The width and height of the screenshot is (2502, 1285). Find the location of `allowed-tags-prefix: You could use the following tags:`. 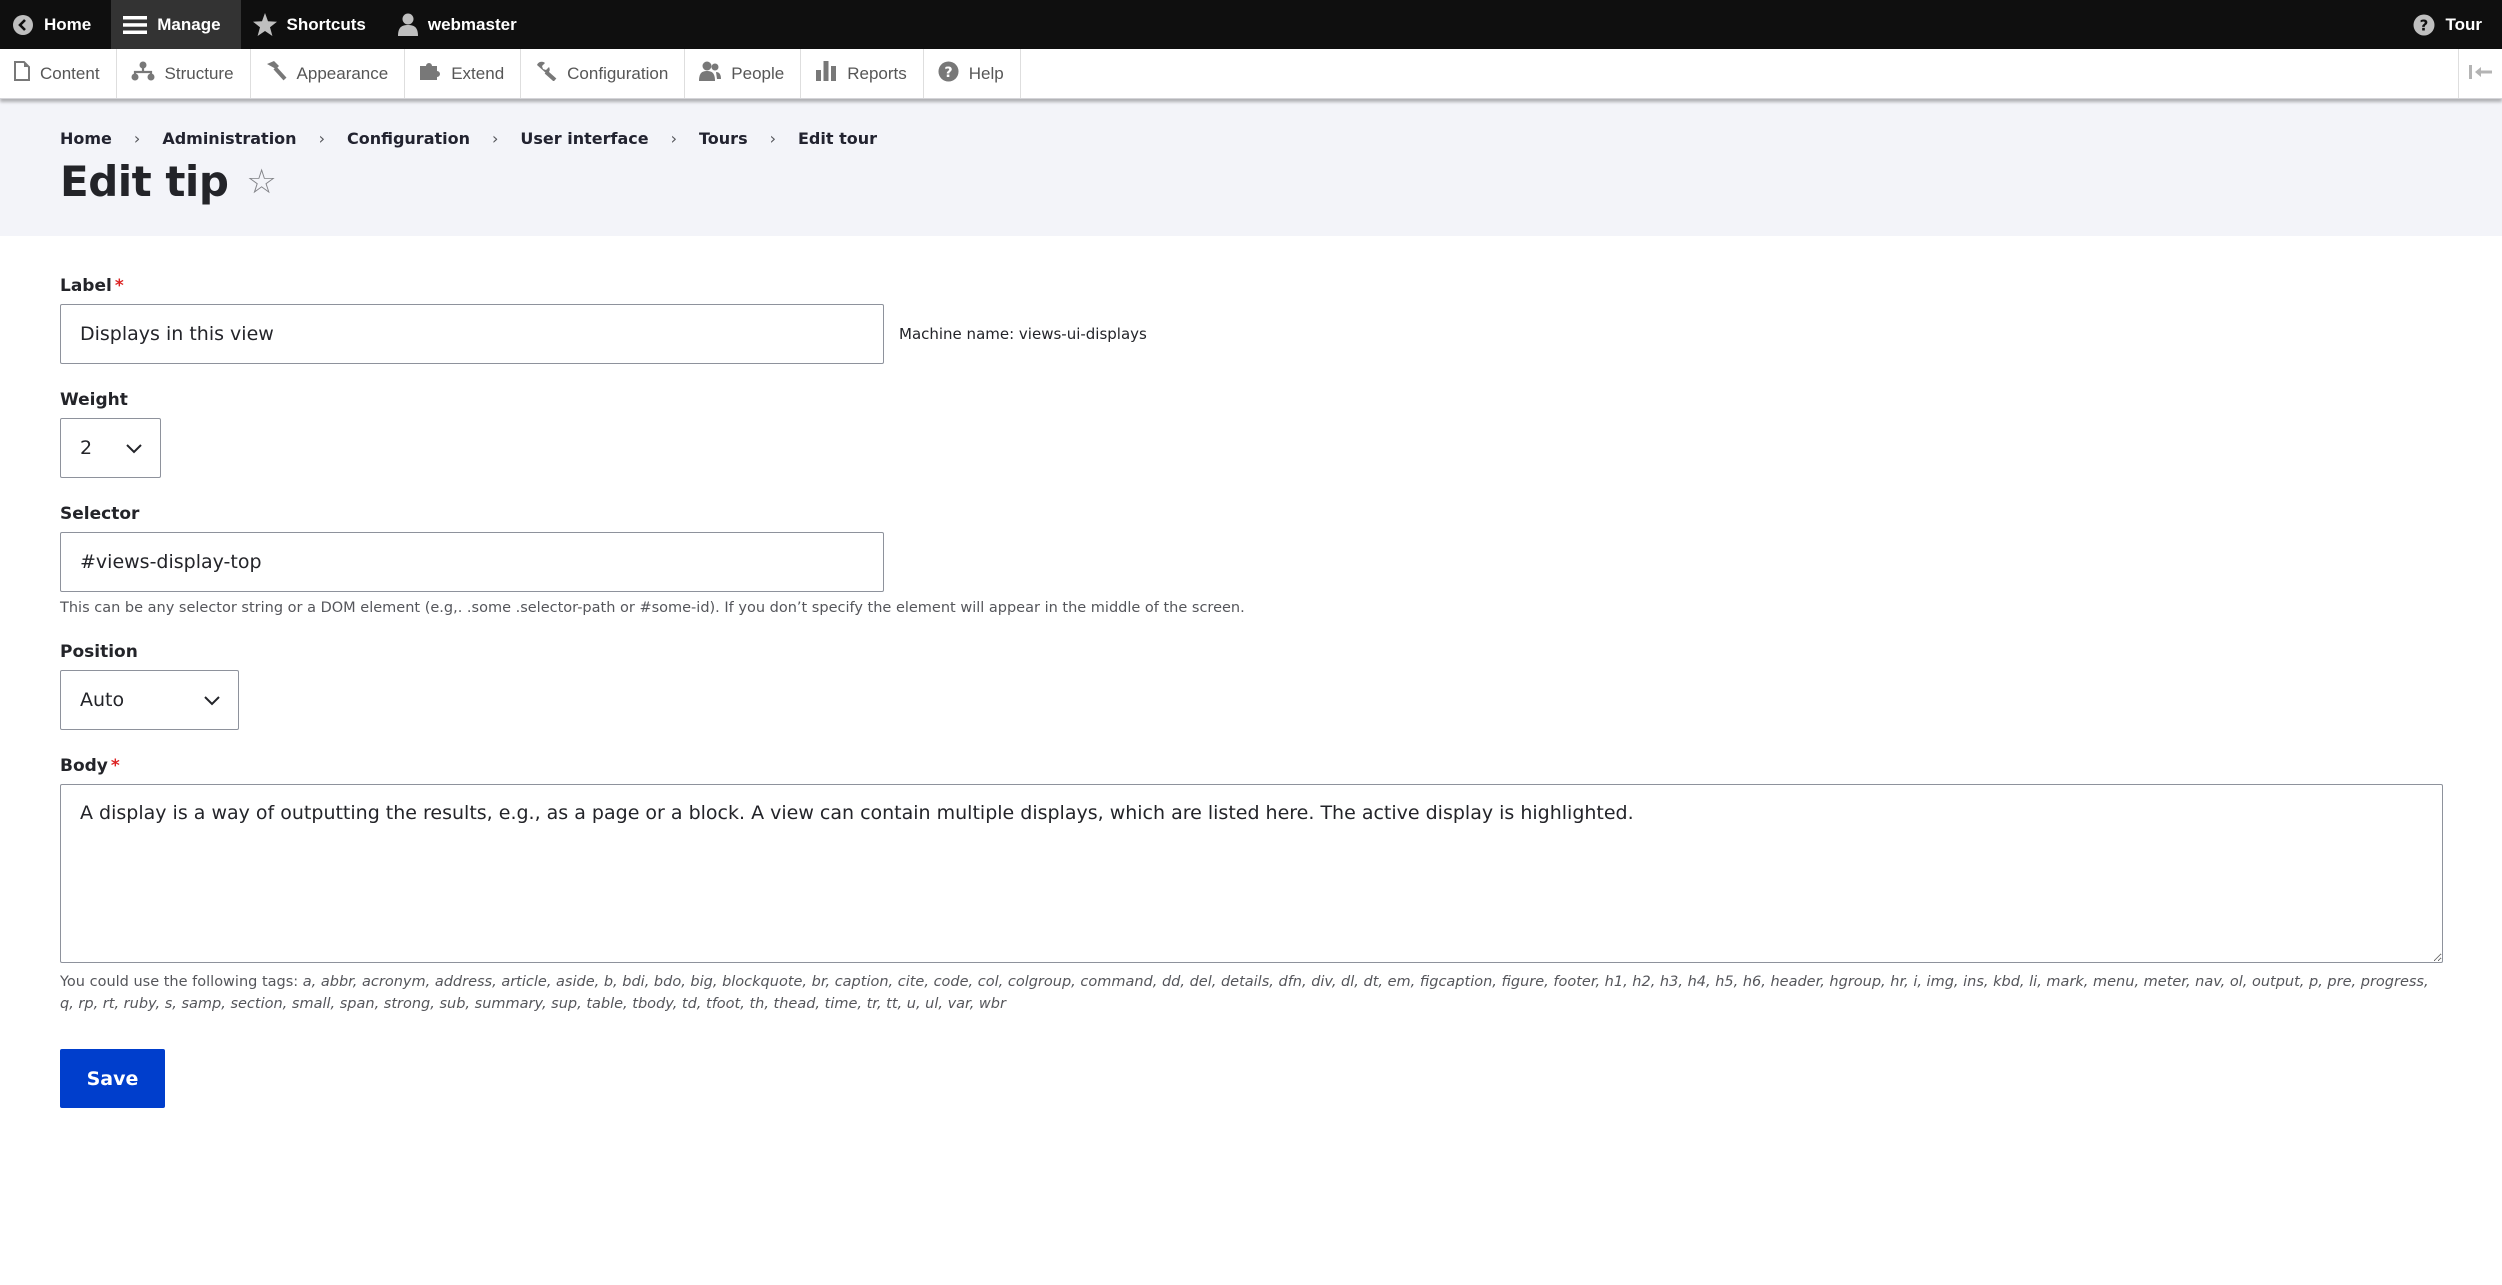

allowed-tags-prefix: You could use the following tags: is located at coordinates (181, 982).